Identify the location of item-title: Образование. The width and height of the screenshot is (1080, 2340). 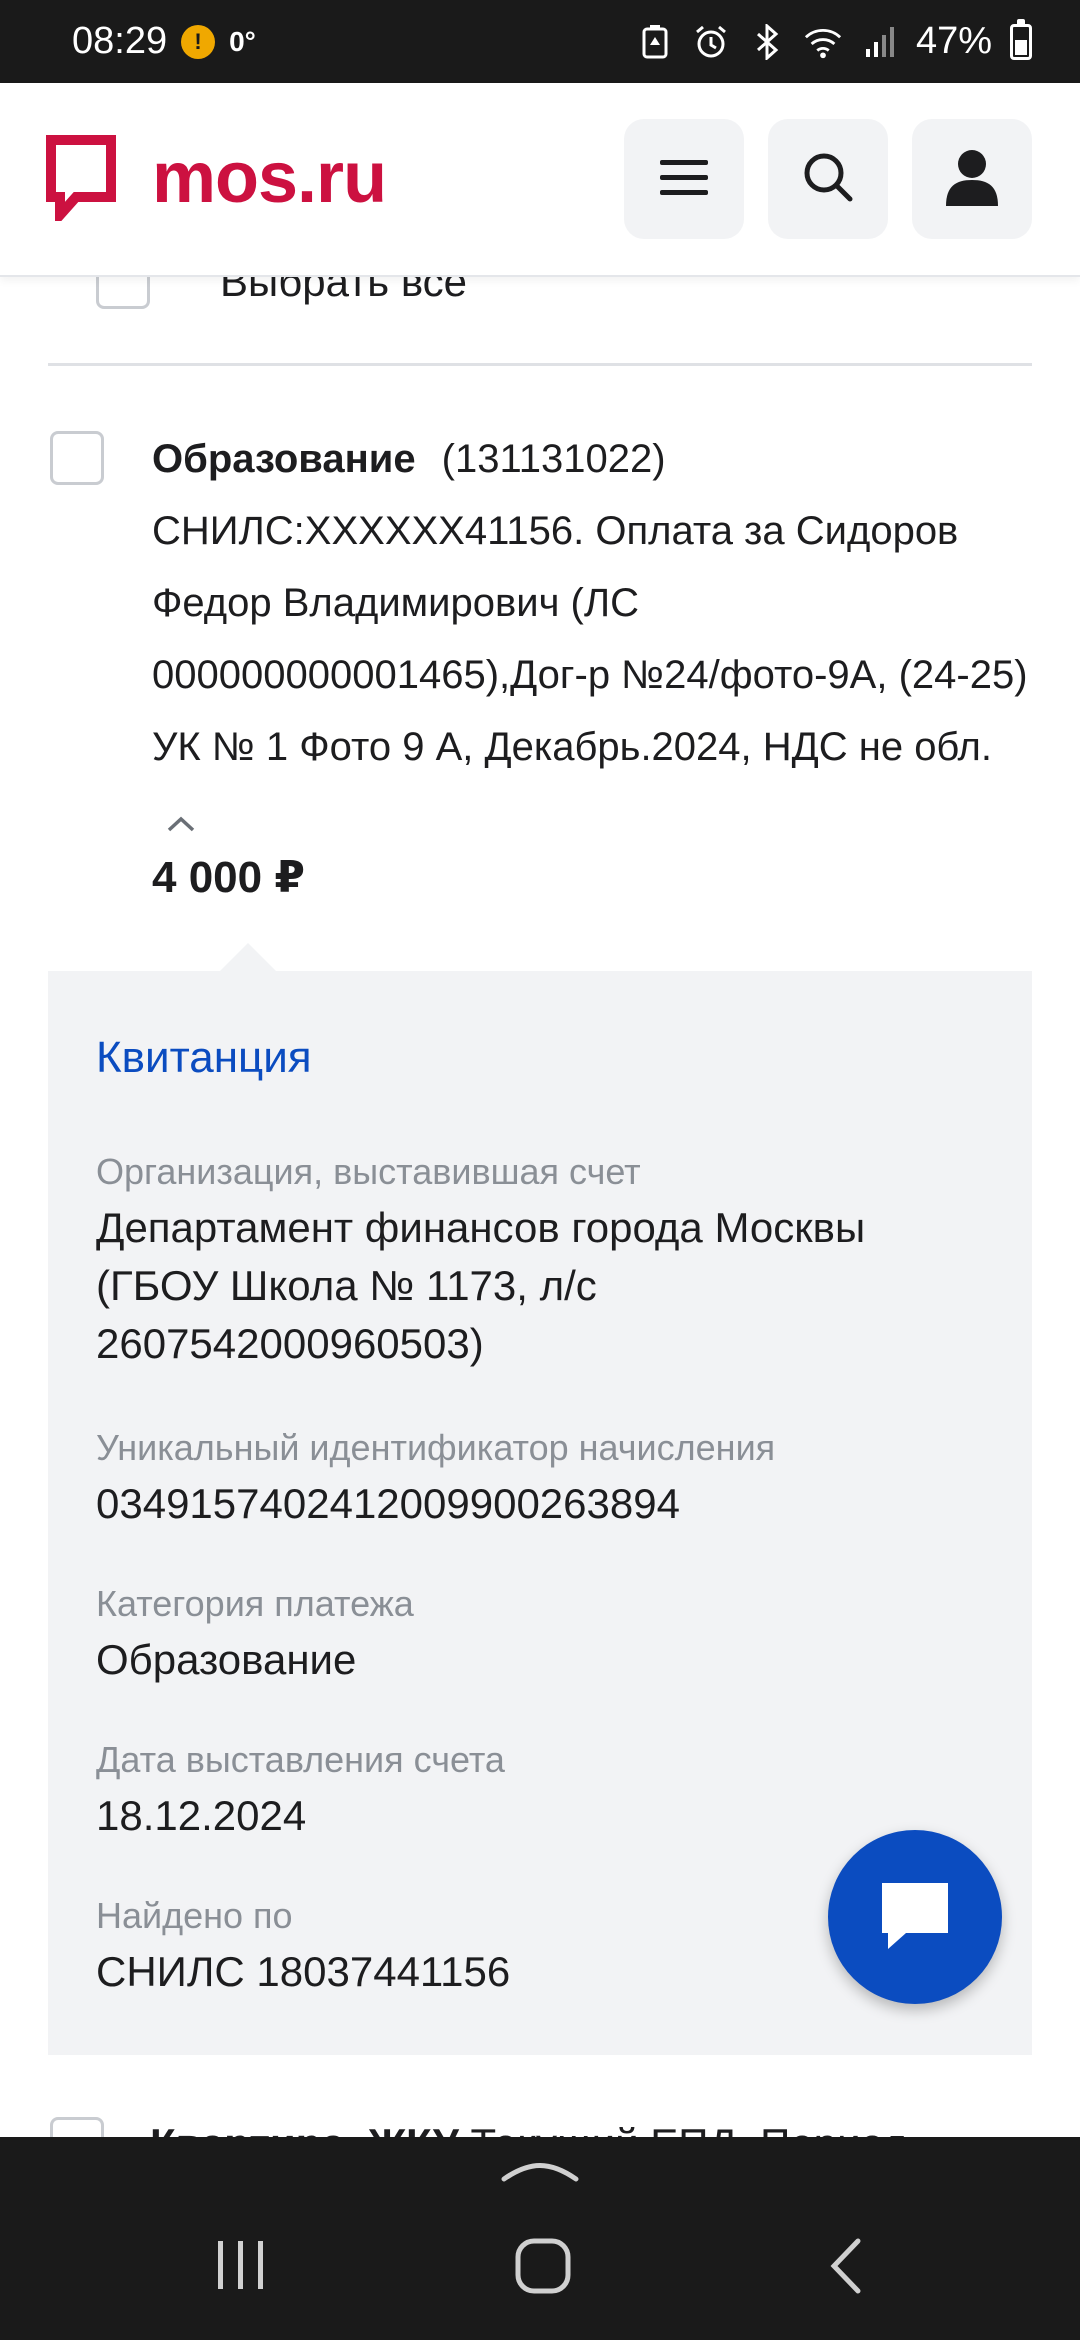
(284, 459).